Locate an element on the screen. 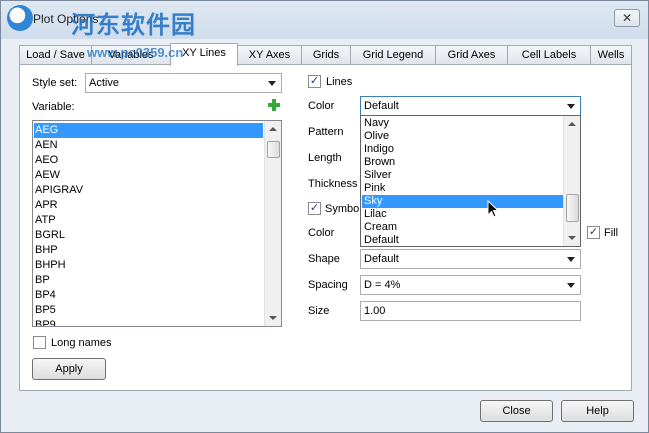  tab-grid-axes: Grid Axes is located at coordinates (471, 55).